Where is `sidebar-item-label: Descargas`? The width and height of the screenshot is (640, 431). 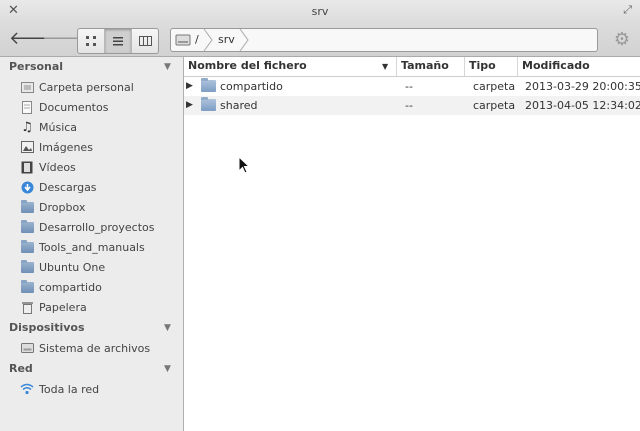 sidebar-item-label: Descargas is located at coordinates (68, 187).